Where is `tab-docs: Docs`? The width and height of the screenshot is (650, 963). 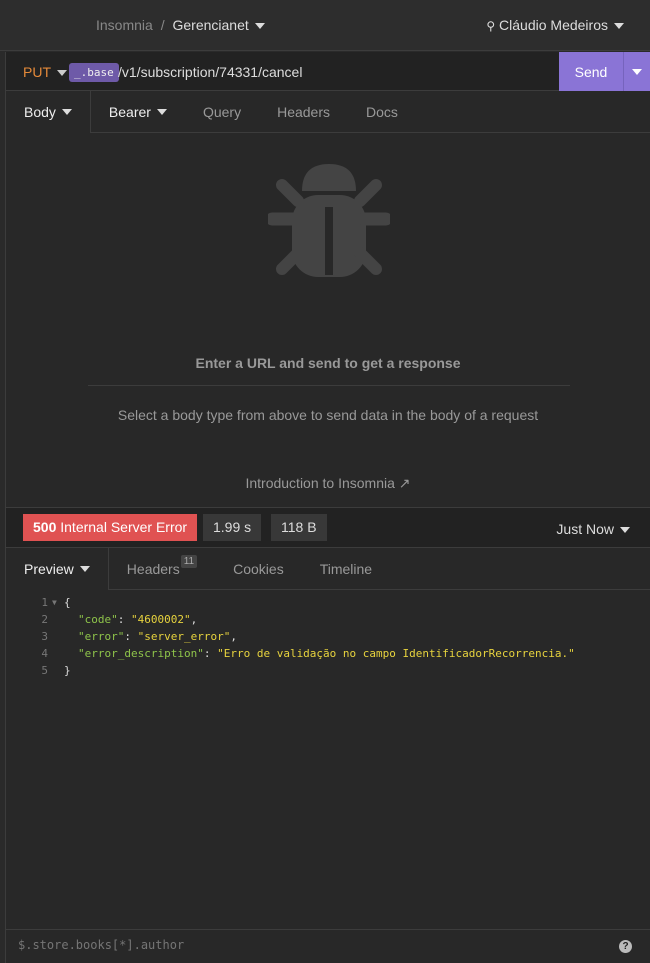
tab-docs: Docs is located at coordinates (382, 111).